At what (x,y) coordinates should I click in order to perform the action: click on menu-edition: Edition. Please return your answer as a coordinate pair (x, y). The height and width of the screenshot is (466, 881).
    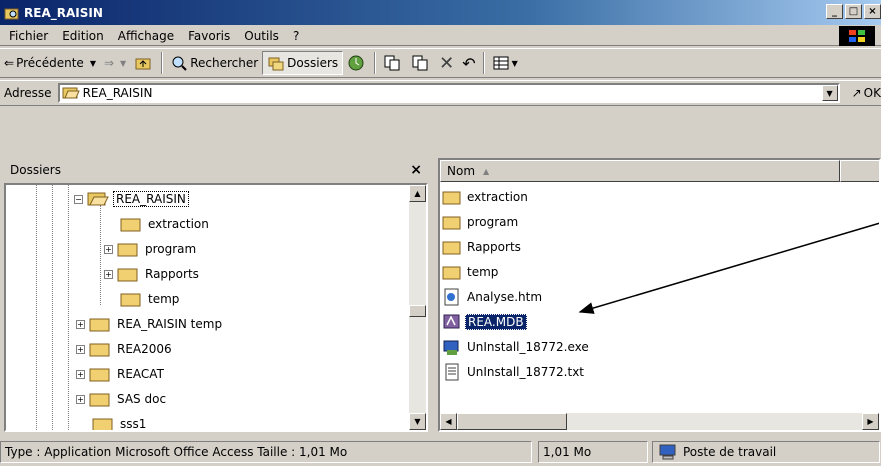
    Looking at the image, I should click on (83, 36).